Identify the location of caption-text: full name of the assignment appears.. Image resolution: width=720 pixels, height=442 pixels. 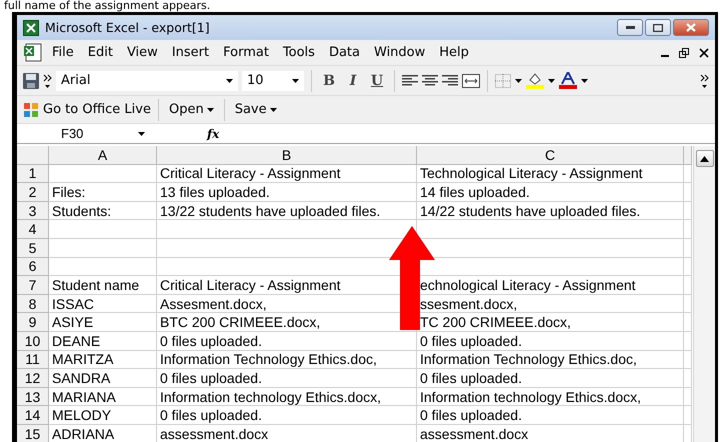
(108, 6).